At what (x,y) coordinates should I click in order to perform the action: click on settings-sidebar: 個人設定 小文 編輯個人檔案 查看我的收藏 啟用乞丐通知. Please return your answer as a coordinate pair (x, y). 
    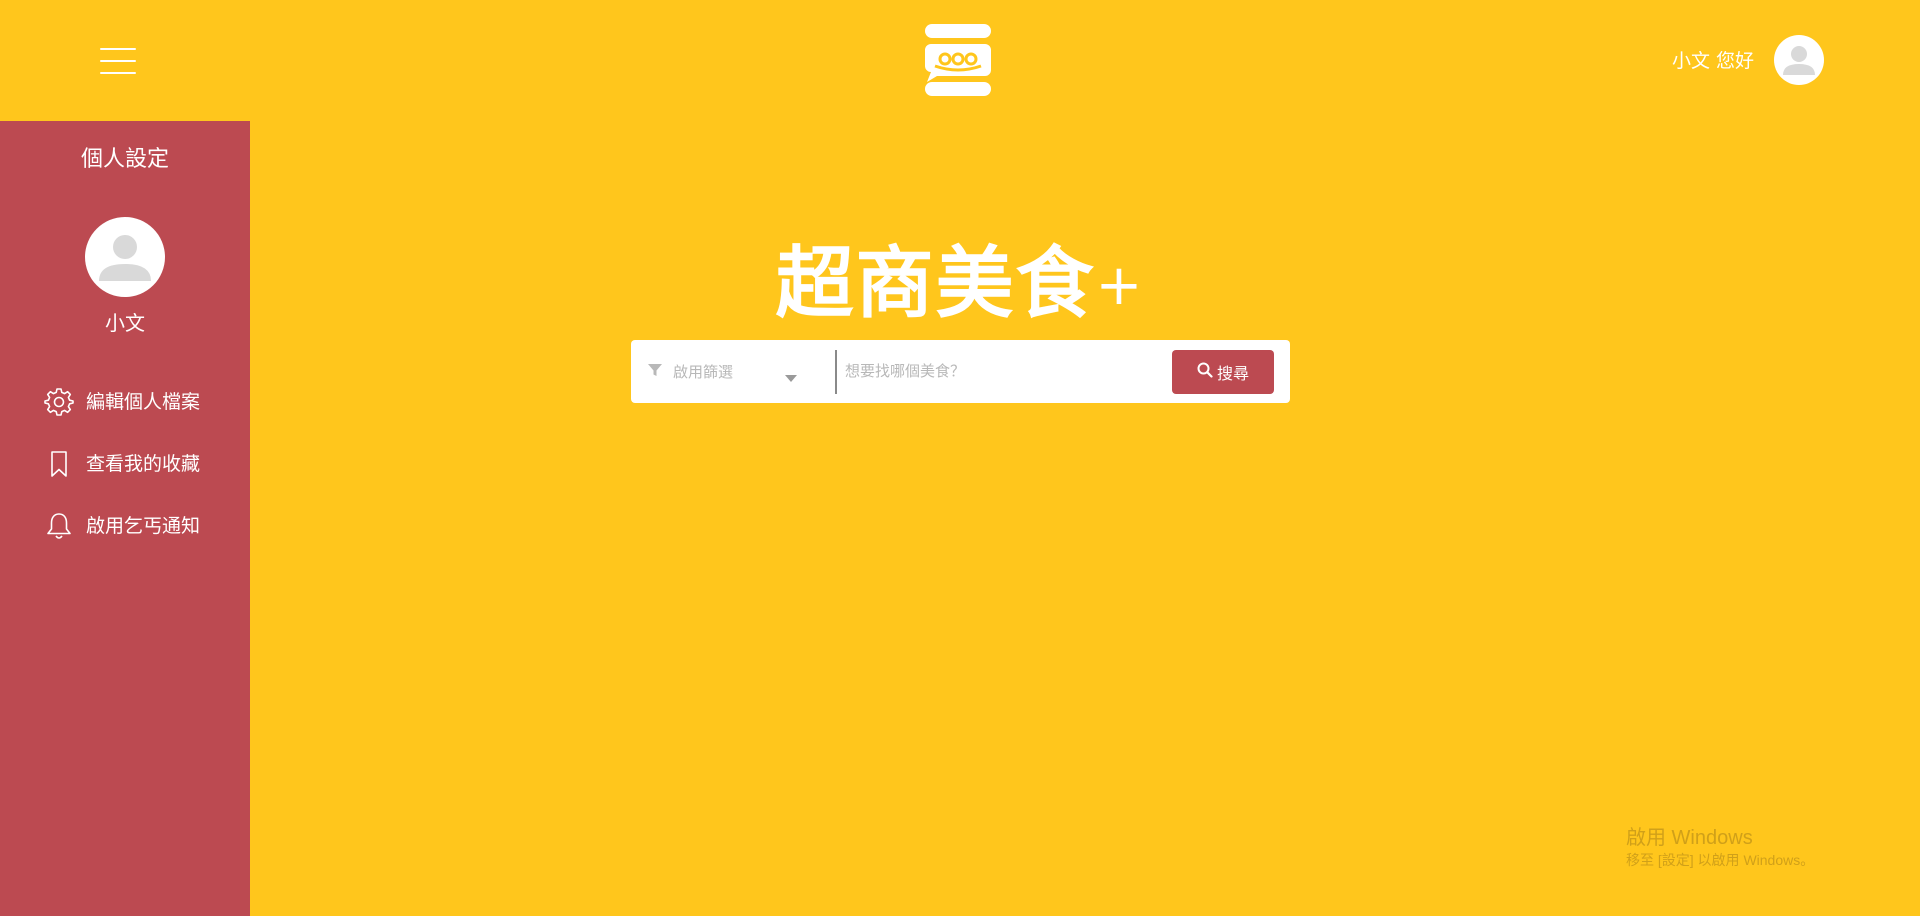
    Looking at the image, I should click on (125, 518).